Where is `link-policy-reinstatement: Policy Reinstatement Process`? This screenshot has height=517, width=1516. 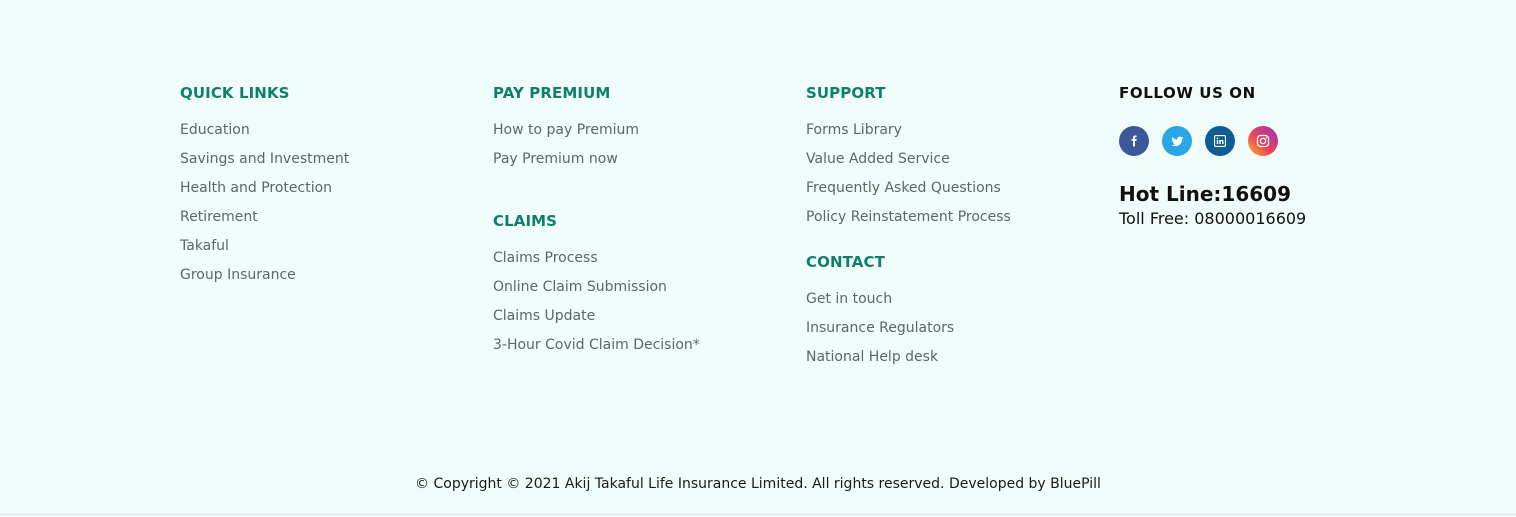 link-policy-reinstatement: Policy Reinstatement Process is located at coordinates (908, 221).